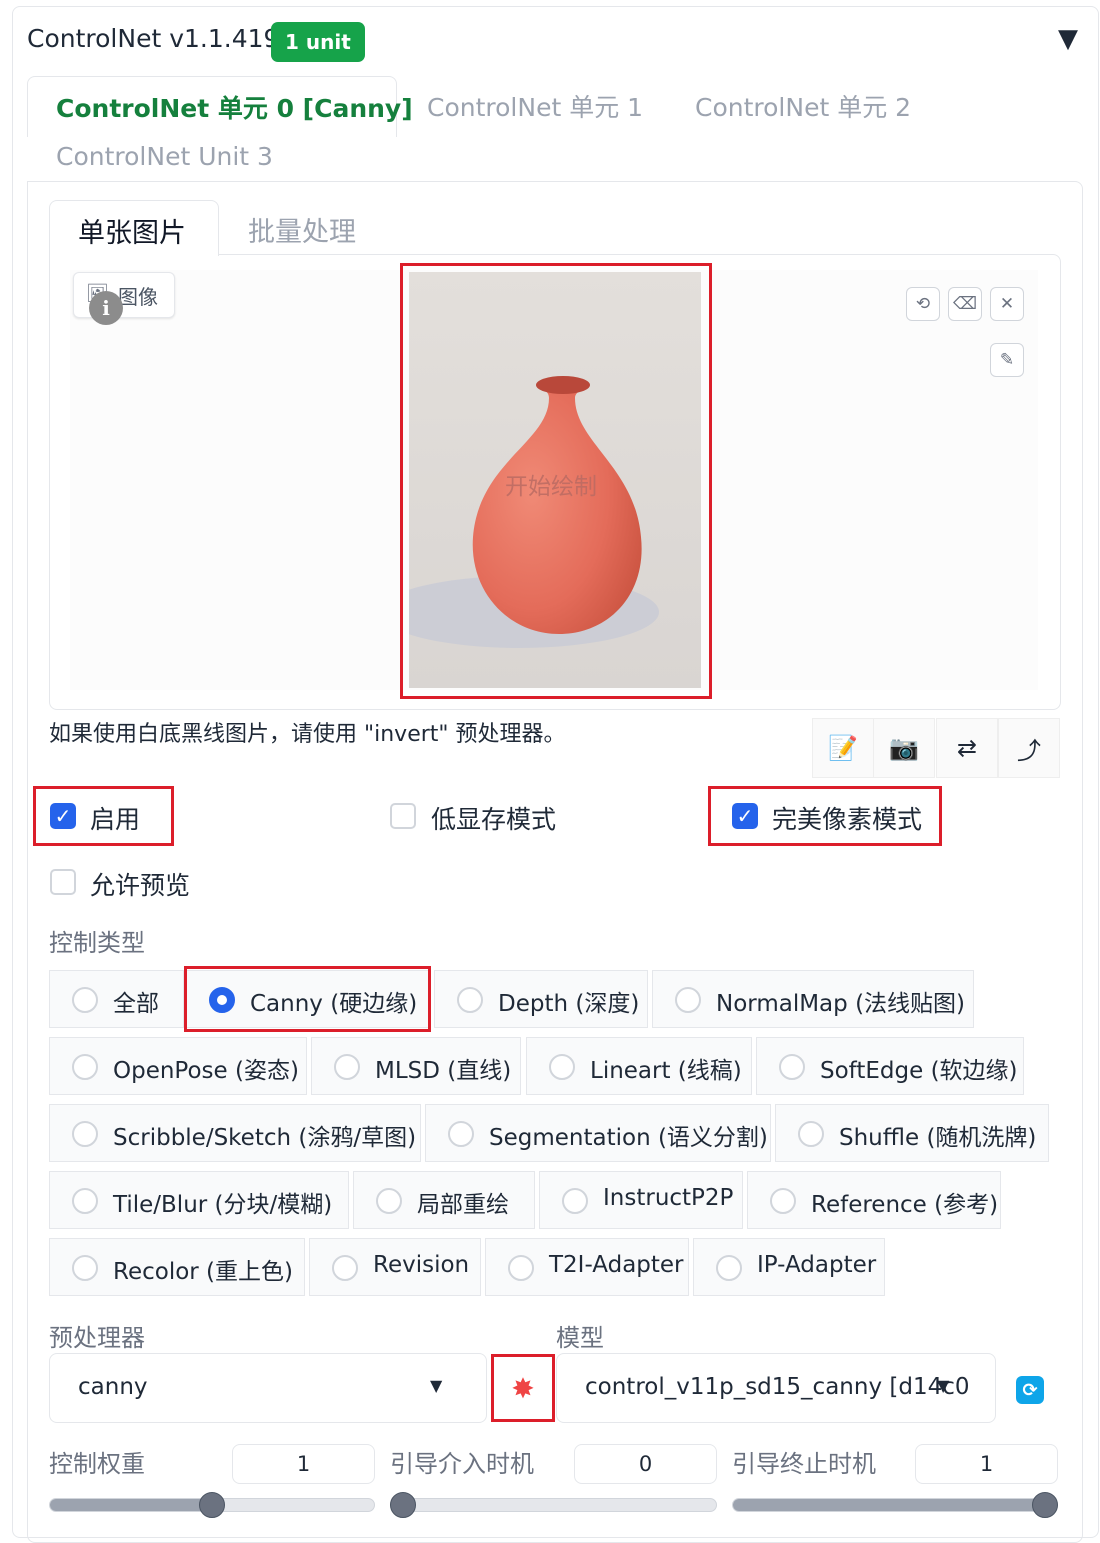  I want to click on control-type-option: Reference (参考), so click(874, 1200).